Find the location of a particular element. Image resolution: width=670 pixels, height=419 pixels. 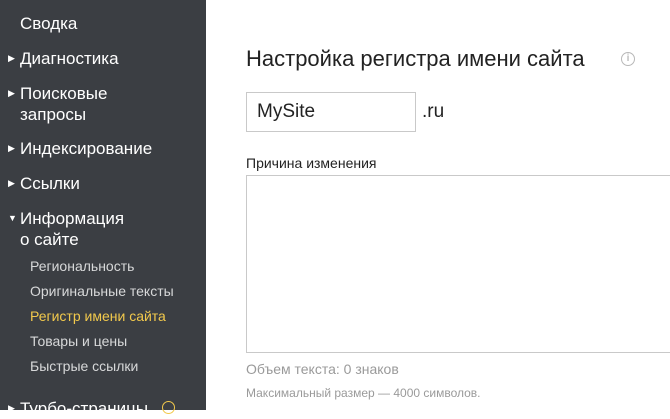

sidebar-item-label: Сводка is located at coordinates (49, 23).